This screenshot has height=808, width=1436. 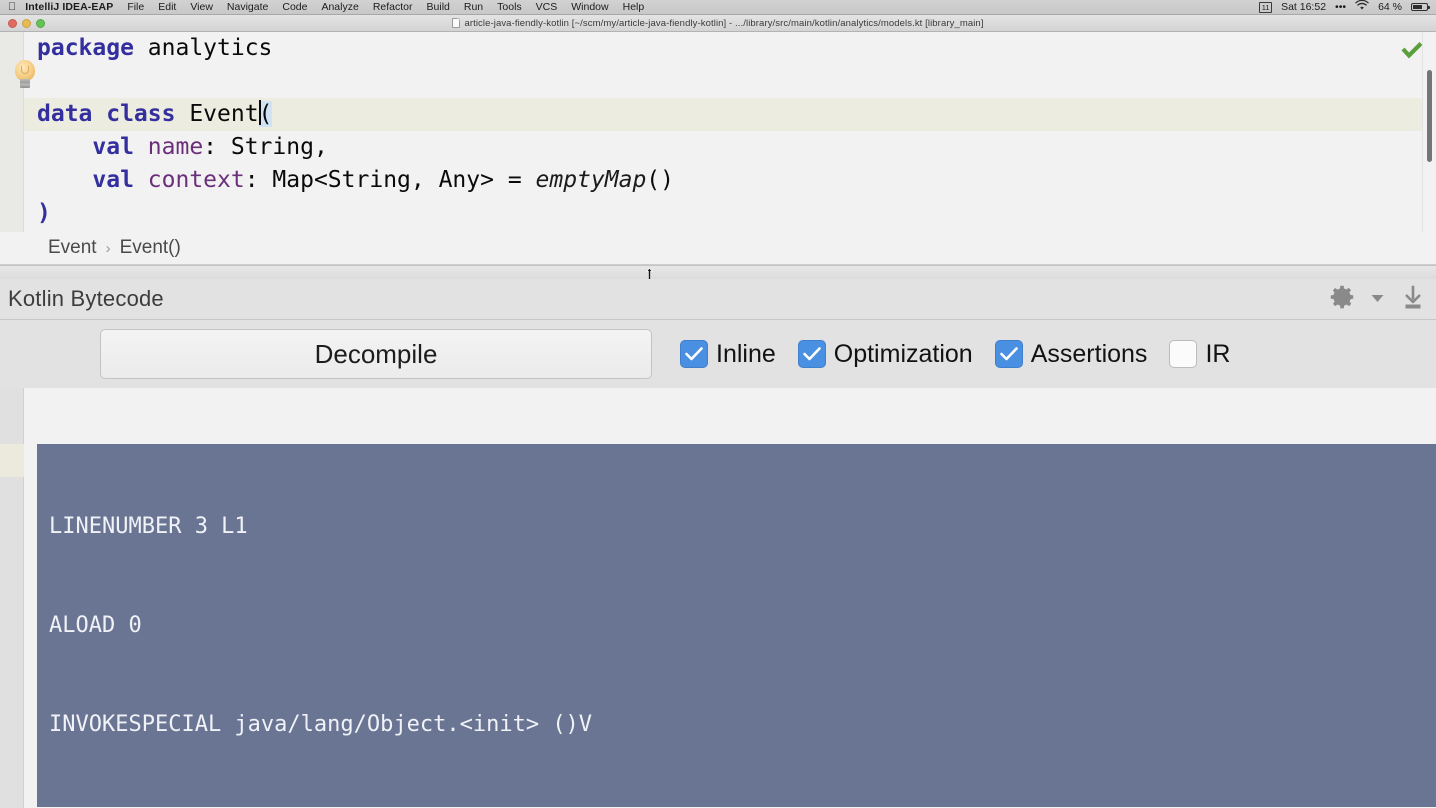 I want to click on property-name: name, so click(x=175, y=147).